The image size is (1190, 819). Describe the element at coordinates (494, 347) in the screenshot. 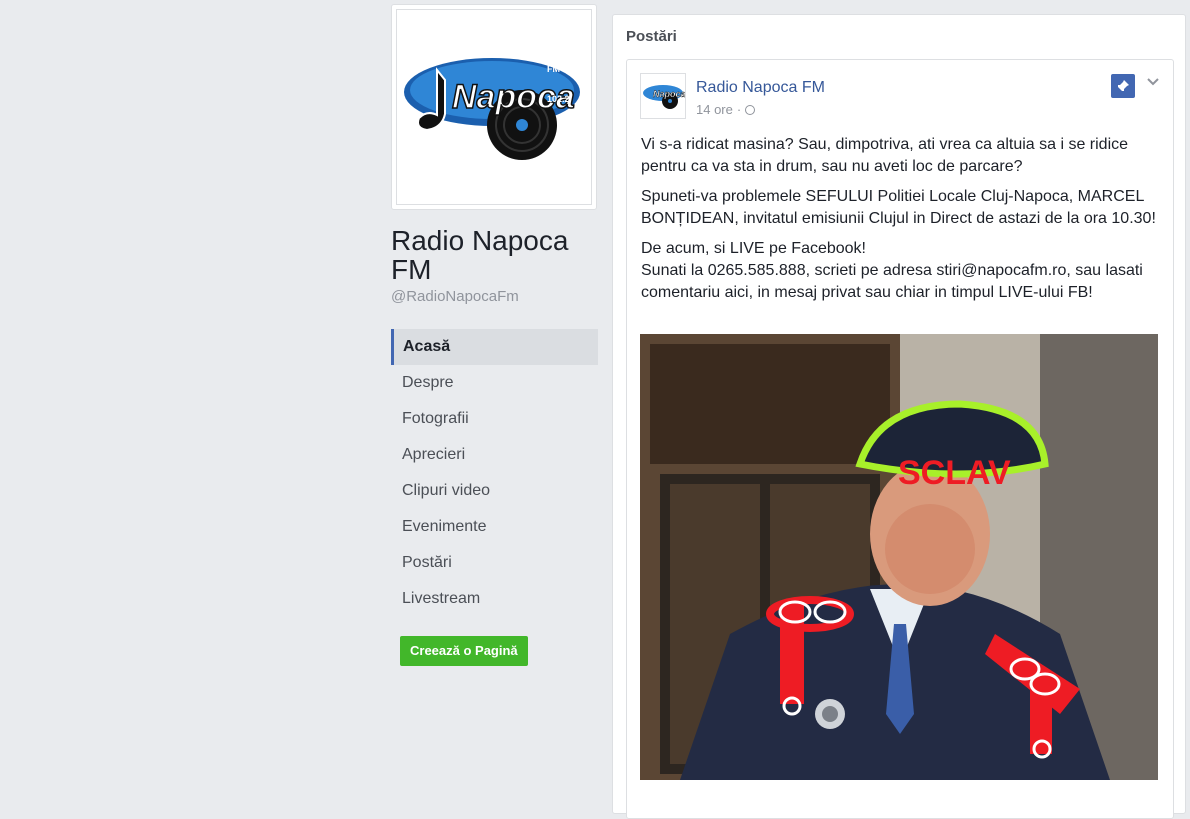

I see `nav-item-home: Acasă` at that location.